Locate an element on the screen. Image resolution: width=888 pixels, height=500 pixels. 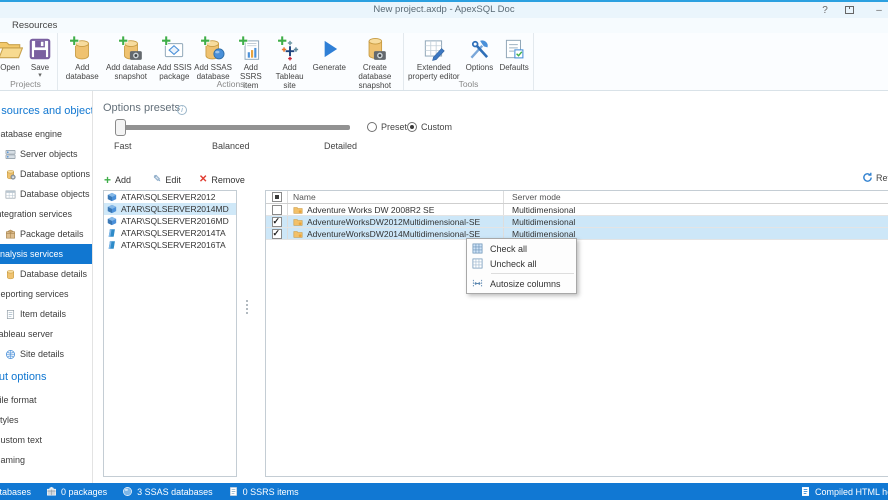
presets-slider is located at coordinates (232, 127).